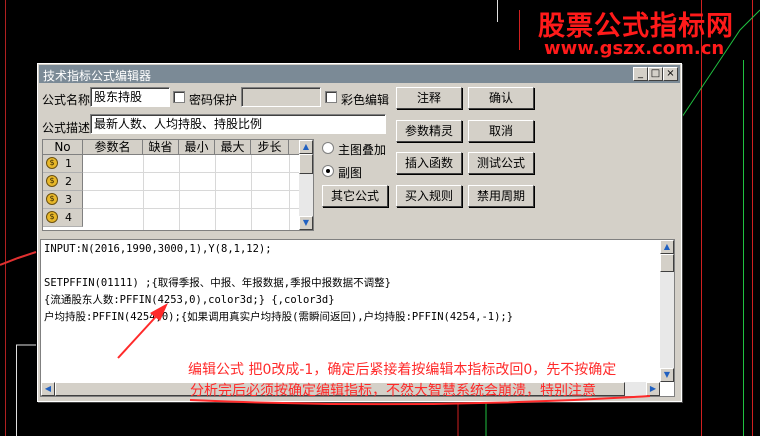 This screenshot has width=760, height=436. Describe the element at coordinates (393, 391) in the screenshot. I see `annotation-text: 分析完后必须按确定编辑指标，不然大智慧系统会崩溃，特别注意` at that location.